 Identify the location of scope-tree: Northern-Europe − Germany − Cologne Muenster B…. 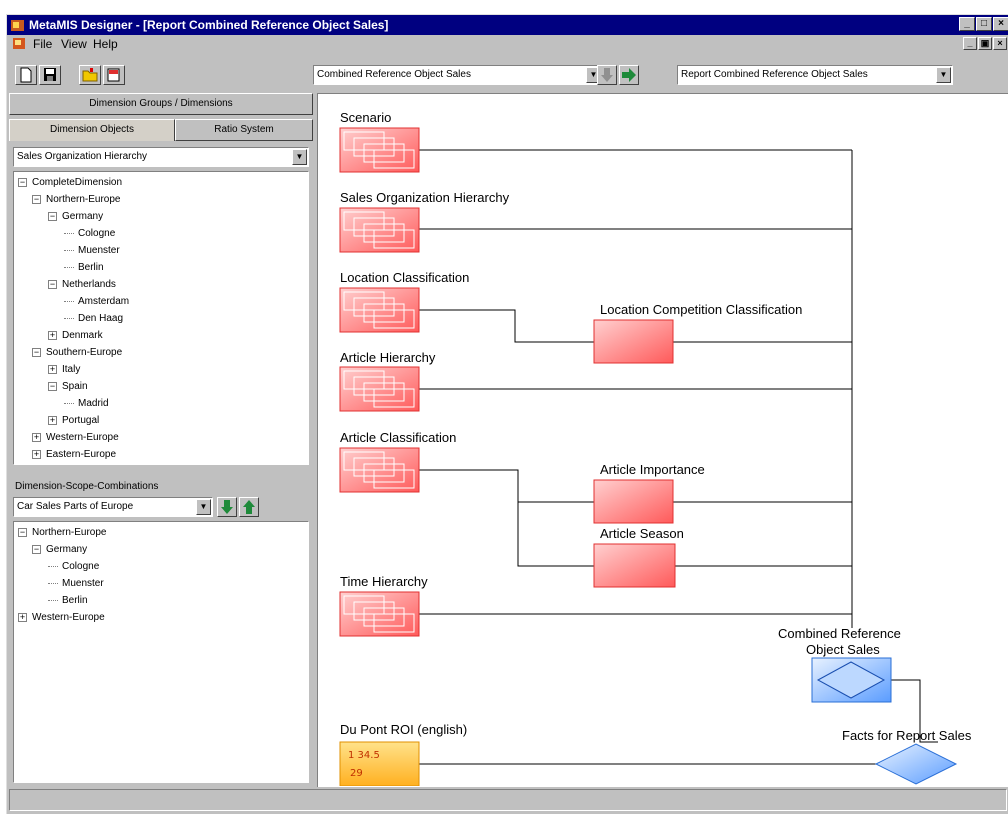
(161, 652).